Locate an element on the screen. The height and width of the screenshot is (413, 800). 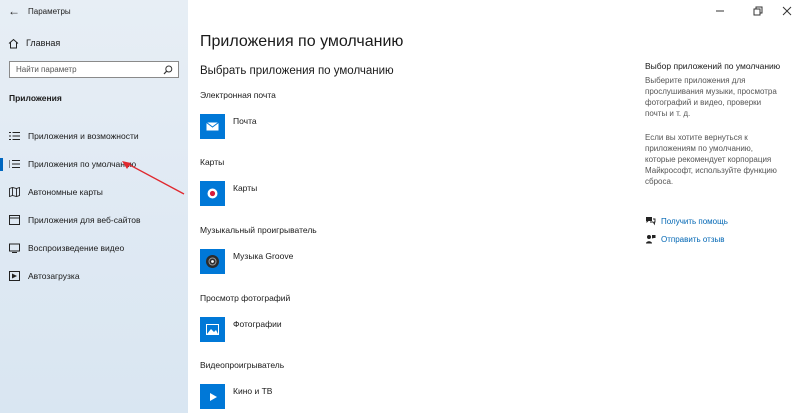
movies-tv-icon is located at coordinates (212, 396).